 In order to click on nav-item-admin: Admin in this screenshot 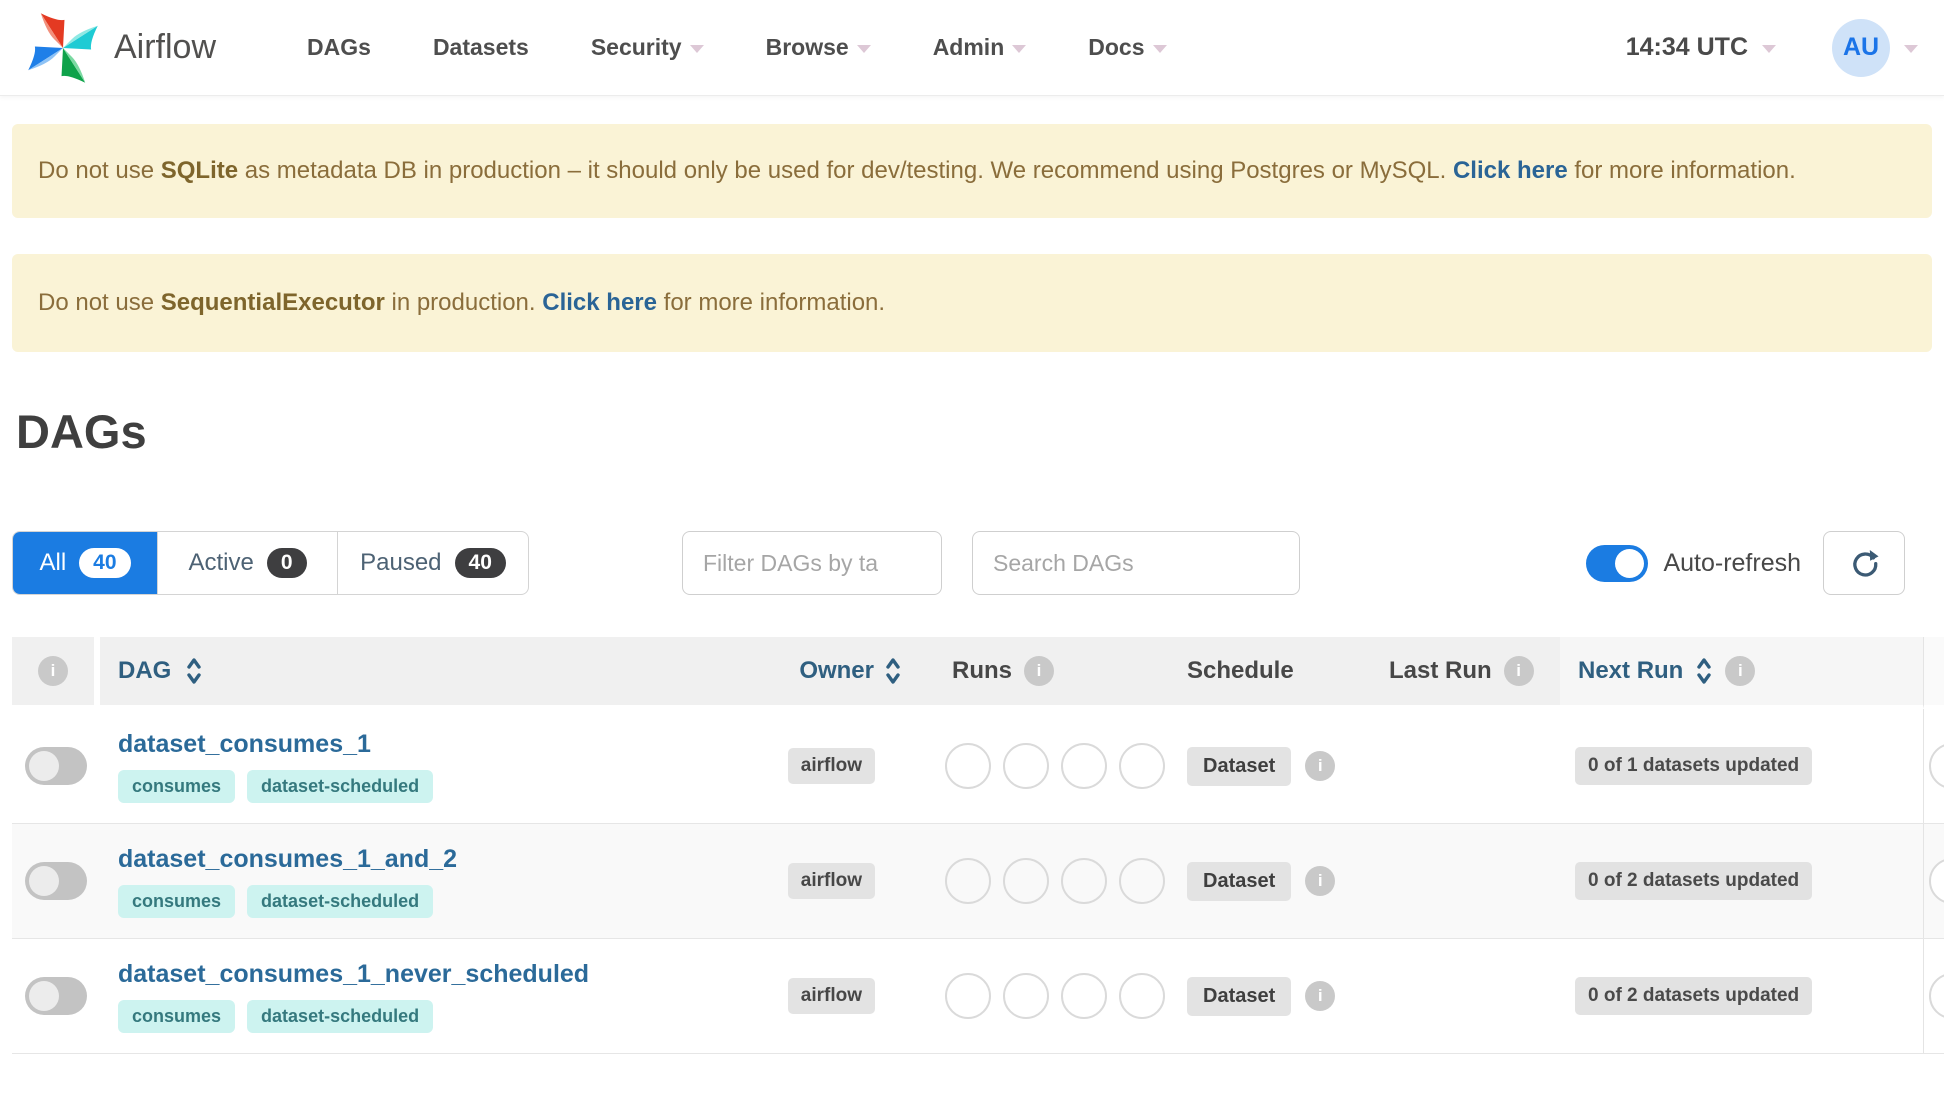, I will do `click(980, 47)`.